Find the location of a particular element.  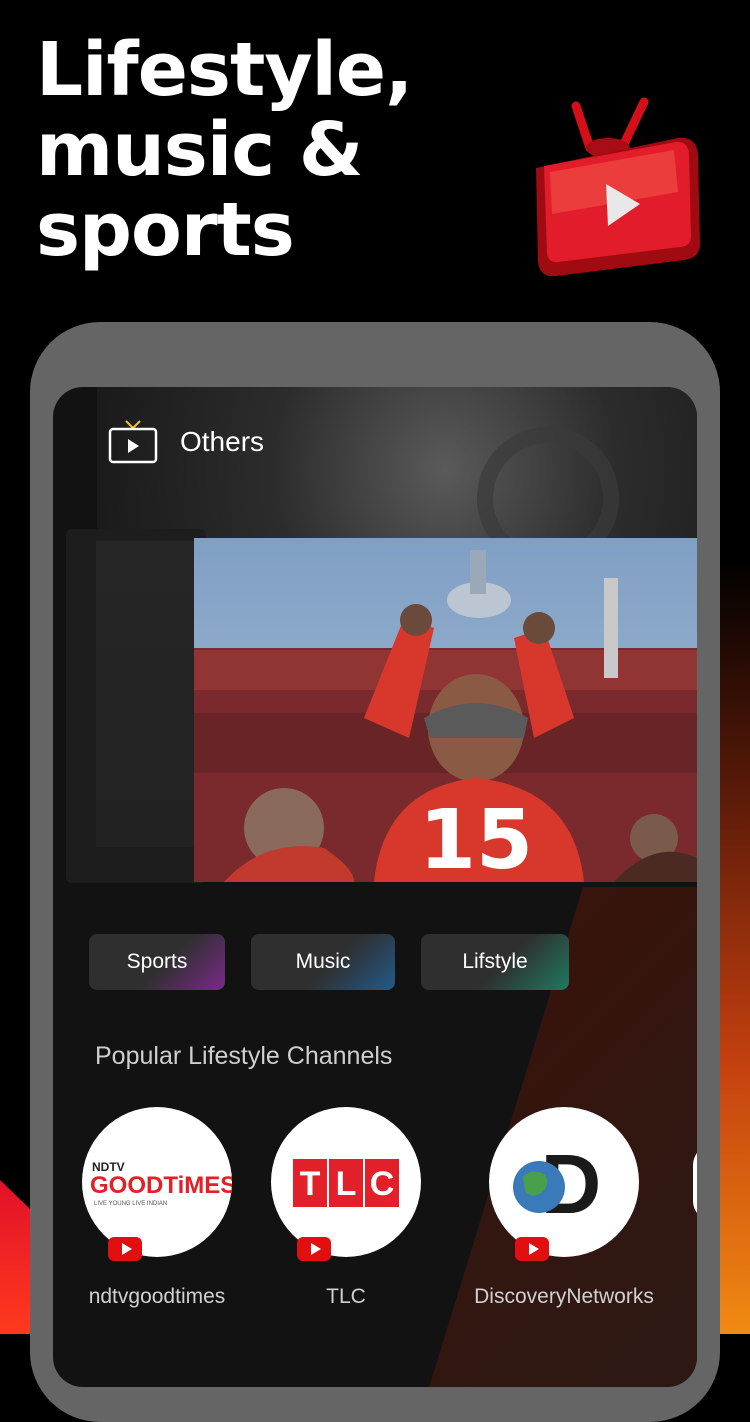

headline: Lifestyle, music & sports is located at coordinates (224, 150).